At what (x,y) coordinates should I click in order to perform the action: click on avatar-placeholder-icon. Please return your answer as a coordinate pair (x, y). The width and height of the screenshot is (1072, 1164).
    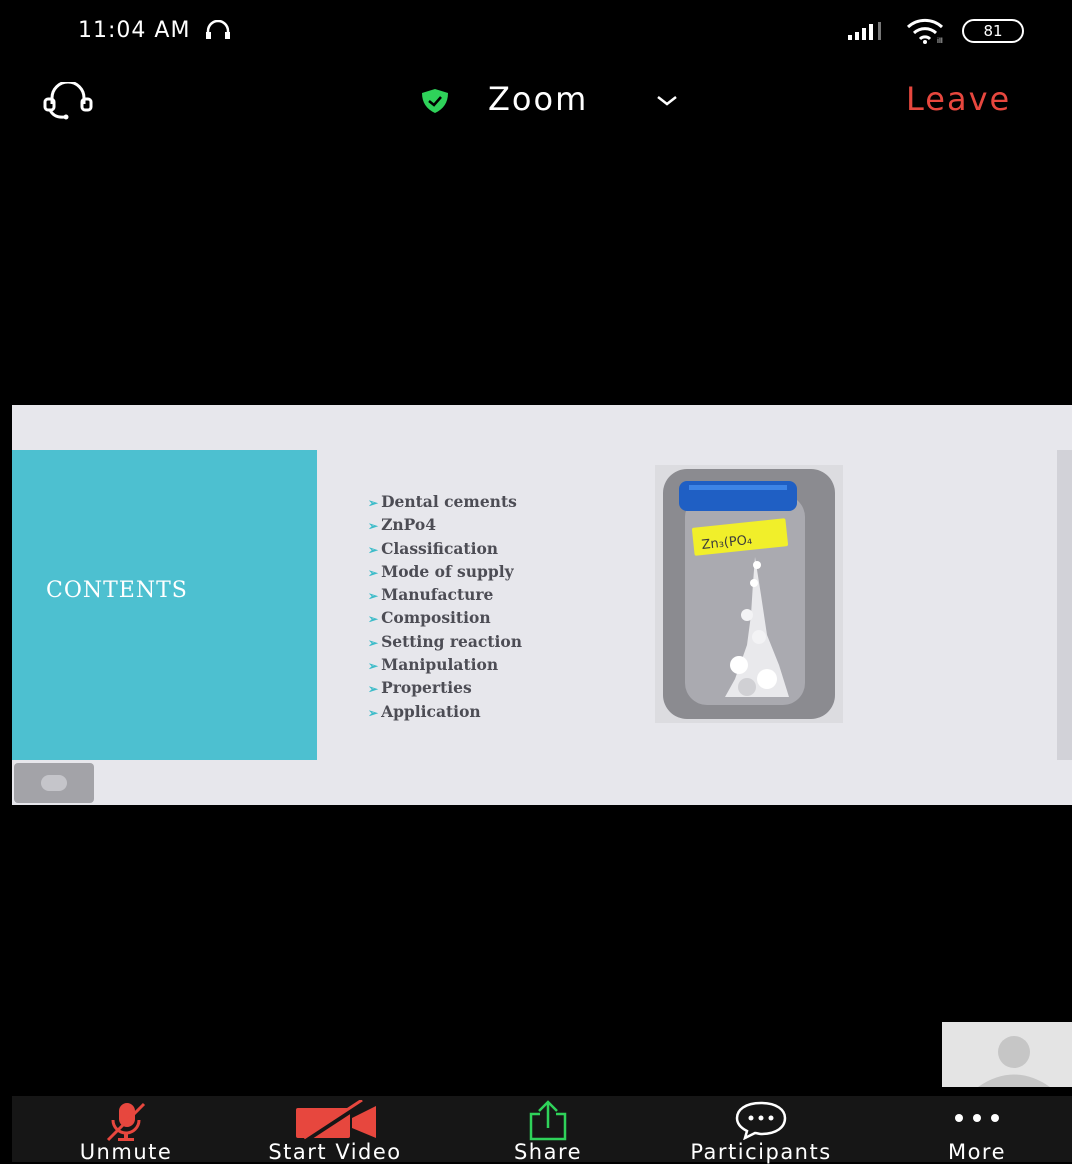
    Looking at the image, I should click on (1007, 1054).